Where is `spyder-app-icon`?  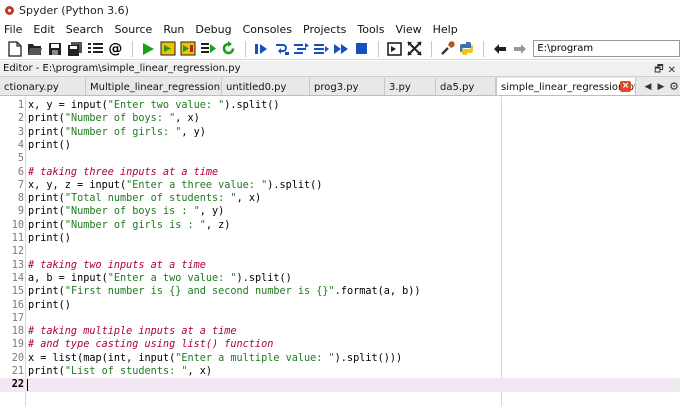
spyder-app-icon is located at coordinates (9, 10).